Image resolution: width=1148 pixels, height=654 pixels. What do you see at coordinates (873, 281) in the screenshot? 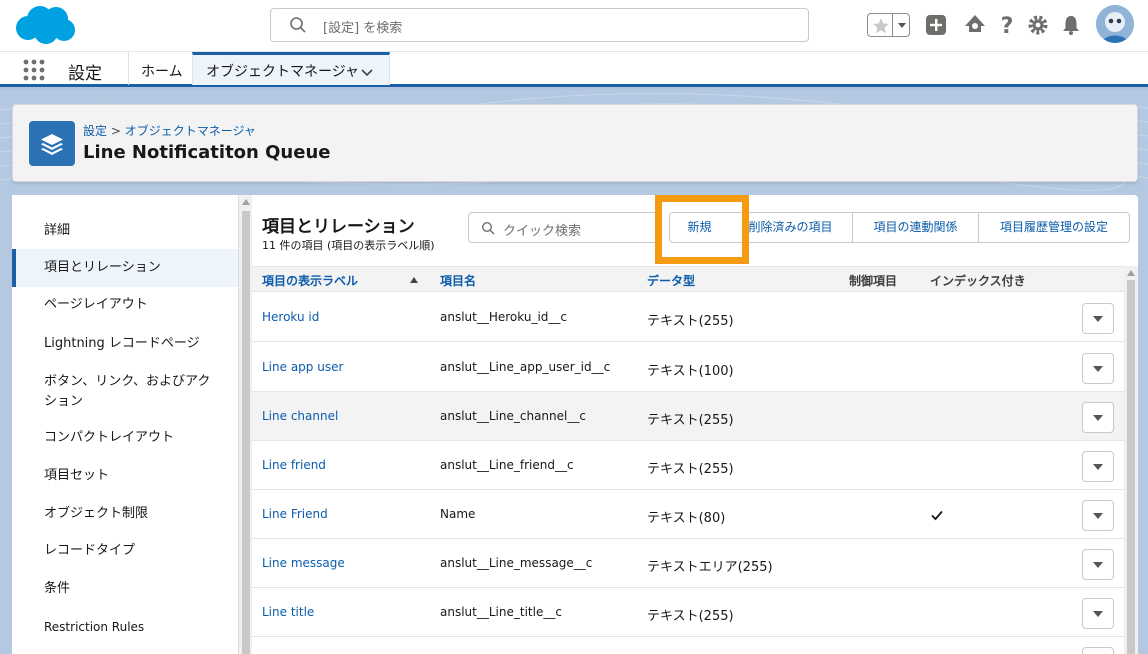
I see `column-header-controlling-field: 制御項目` at bounding box center [873, 281].